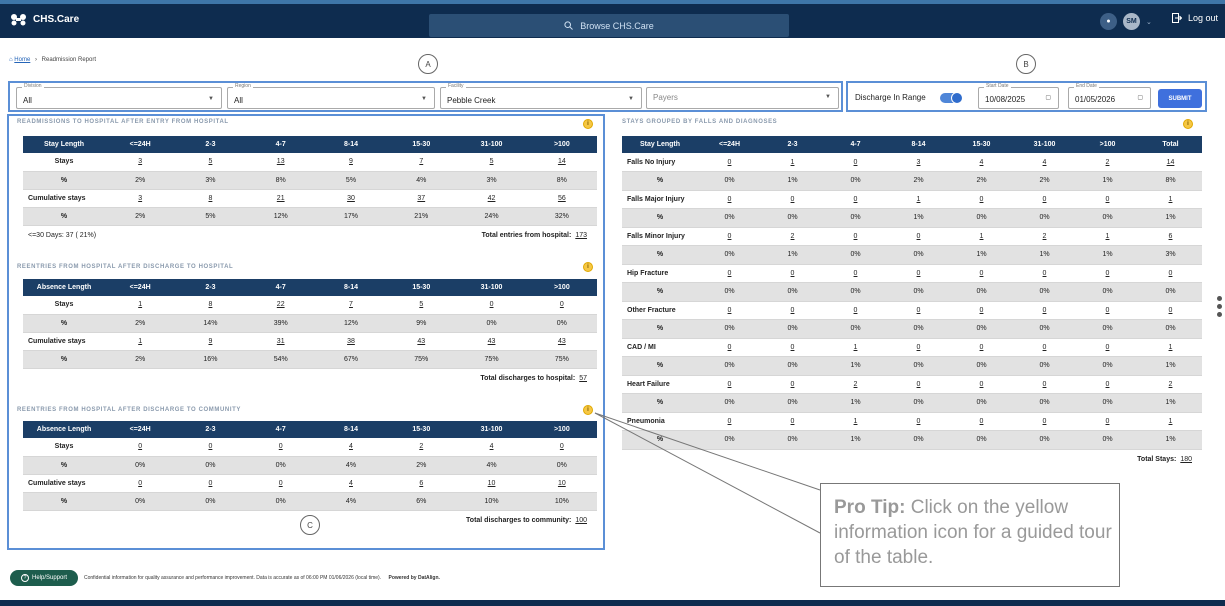 The width and height of the screenshot is (1225, 606). What do you see at coordinates (1188, 124) in the screenshot?
I see `falls-info-icon: i` at bounding box center [1188, 124].